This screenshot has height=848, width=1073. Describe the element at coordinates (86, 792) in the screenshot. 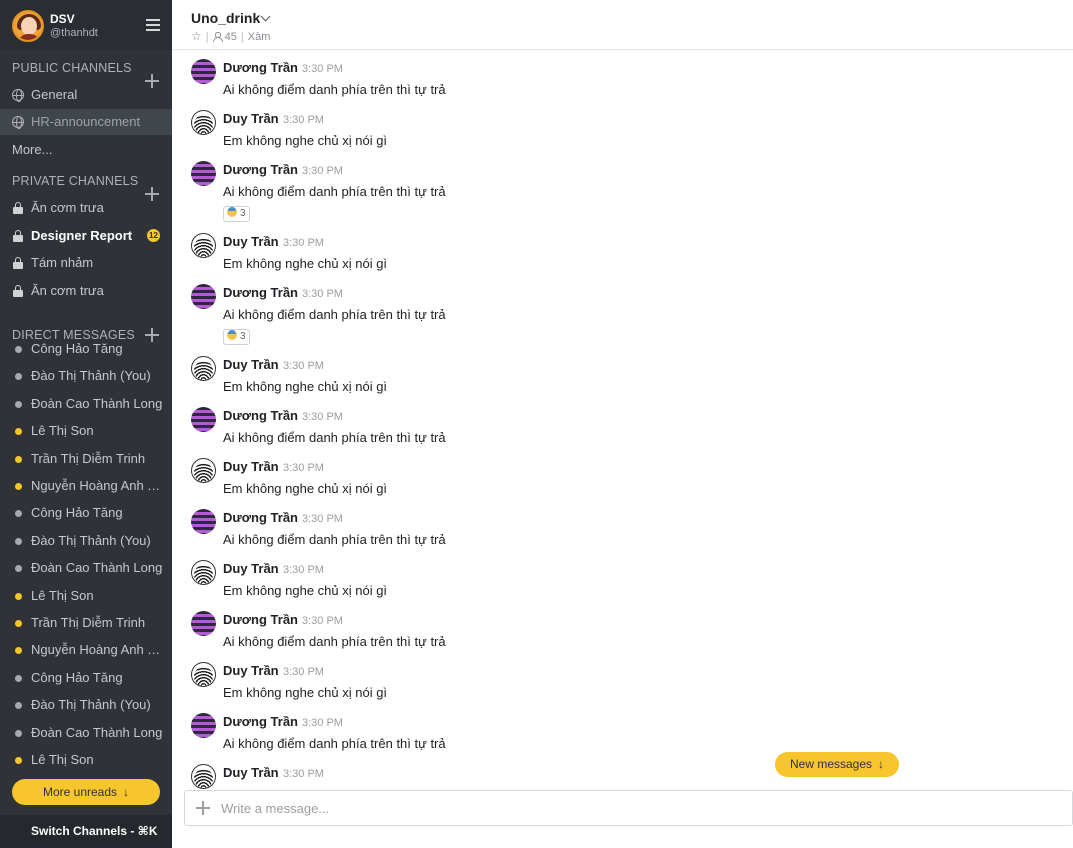

I see `more-unreads-button: More unreads ↓` at that location.